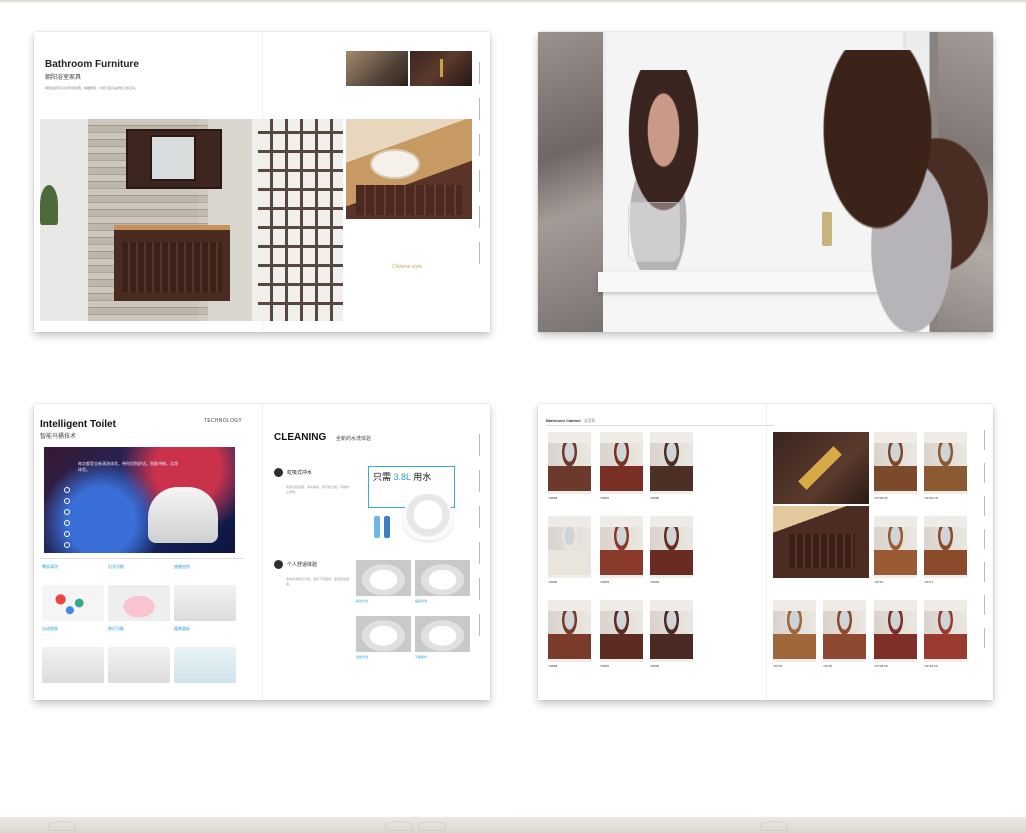 The height and width of the screenshot is (833, 1026). Describe the element at coordinates (895, 634) in the screenshot. I see `product-tile: YD718-08` at that location.